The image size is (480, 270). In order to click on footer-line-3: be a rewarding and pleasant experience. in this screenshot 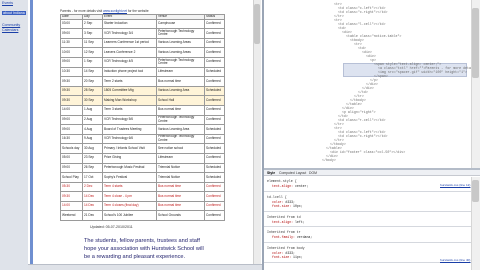, I will do `click(135, 257)`.